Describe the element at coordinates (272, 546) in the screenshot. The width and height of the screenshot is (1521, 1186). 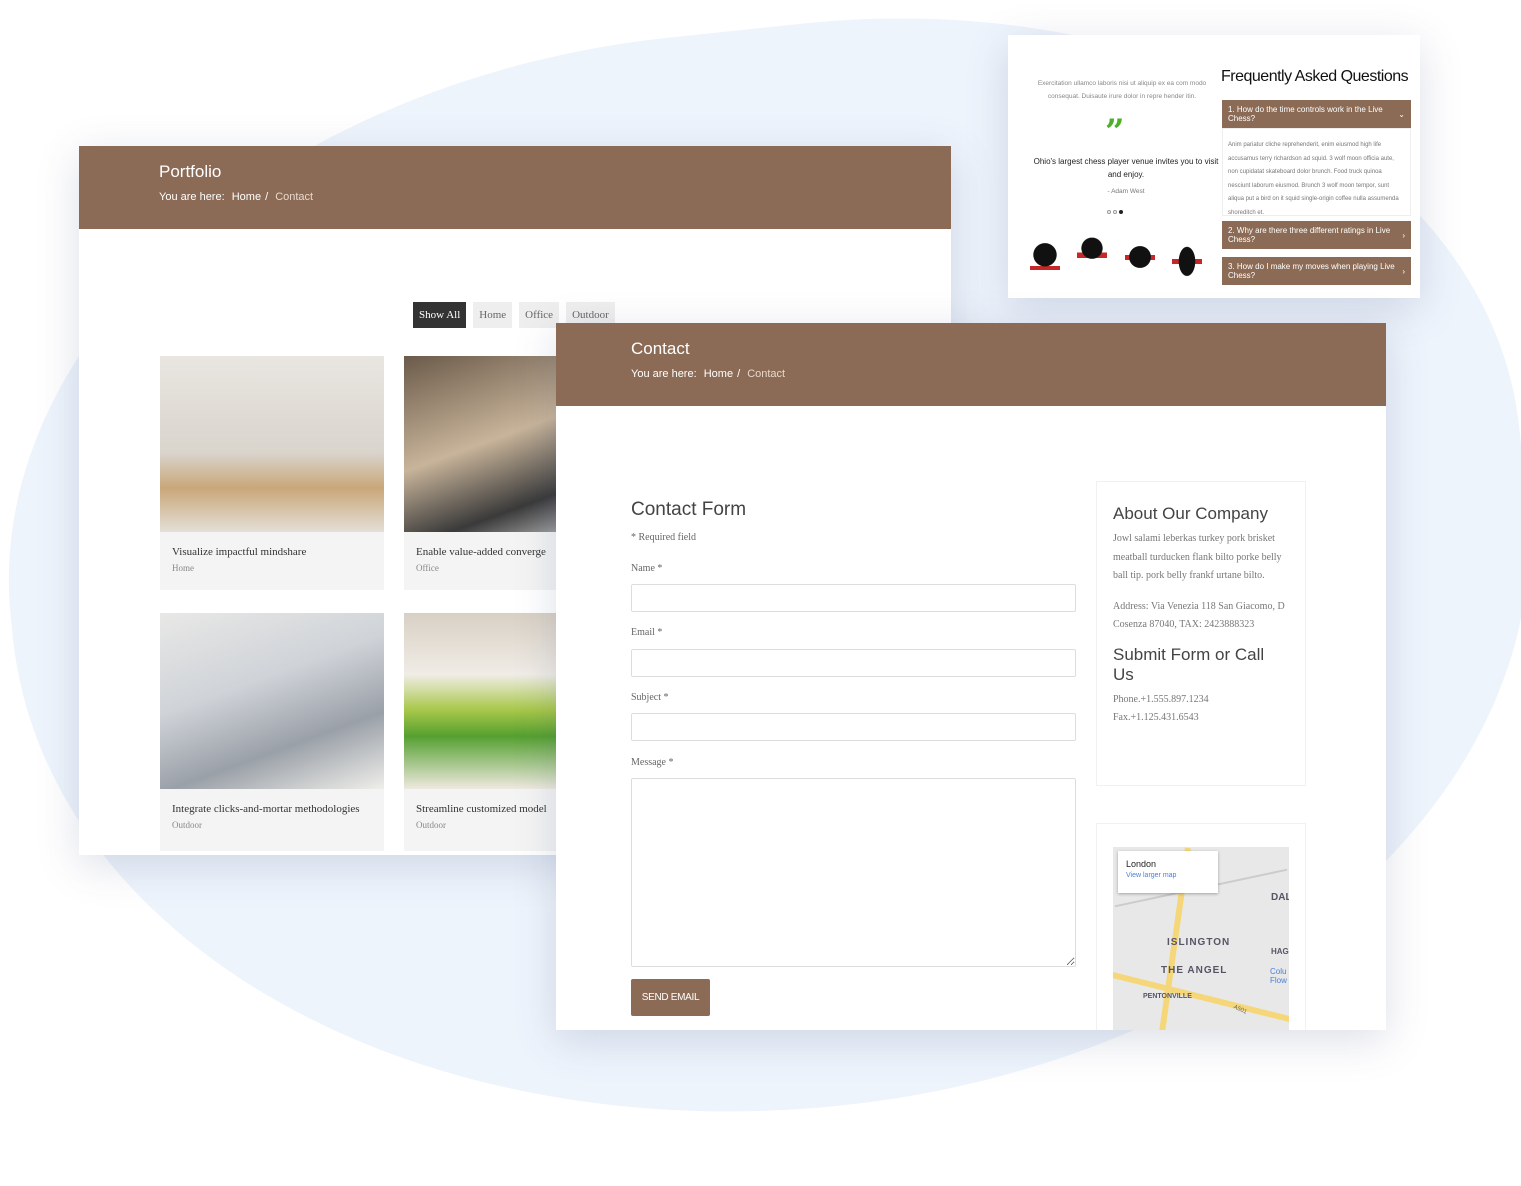
I see `card-title: Visualize impactful mindshare` at that location.